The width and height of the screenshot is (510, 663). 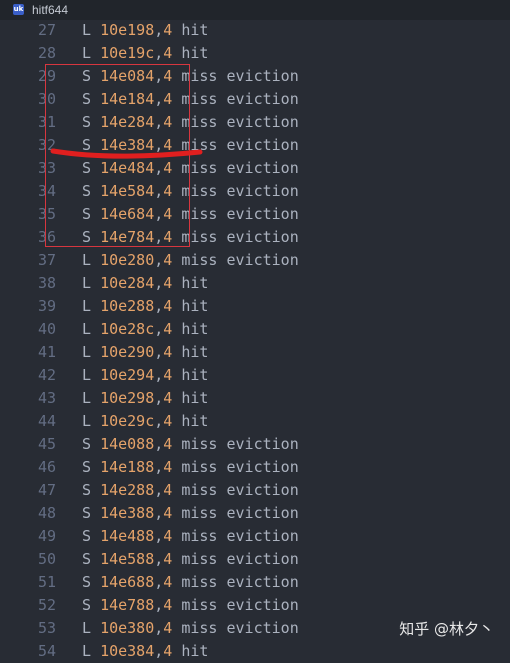 I want to click on code-line: 48 S 14e388,4 miss eviction, so click(x=255, y=513).